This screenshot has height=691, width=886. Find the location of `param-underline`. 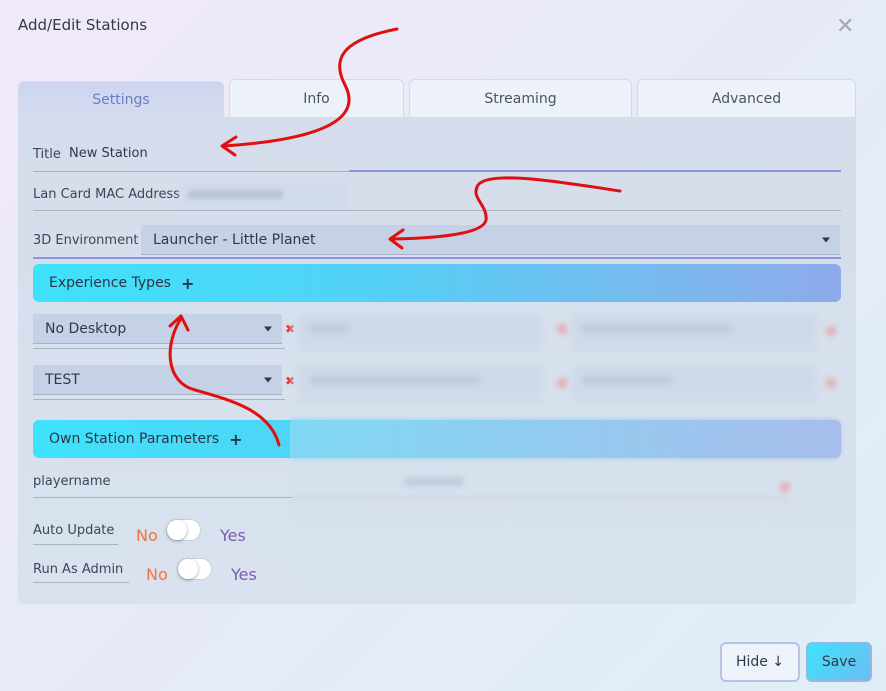

param-underline is located at coordinates (163, 497).